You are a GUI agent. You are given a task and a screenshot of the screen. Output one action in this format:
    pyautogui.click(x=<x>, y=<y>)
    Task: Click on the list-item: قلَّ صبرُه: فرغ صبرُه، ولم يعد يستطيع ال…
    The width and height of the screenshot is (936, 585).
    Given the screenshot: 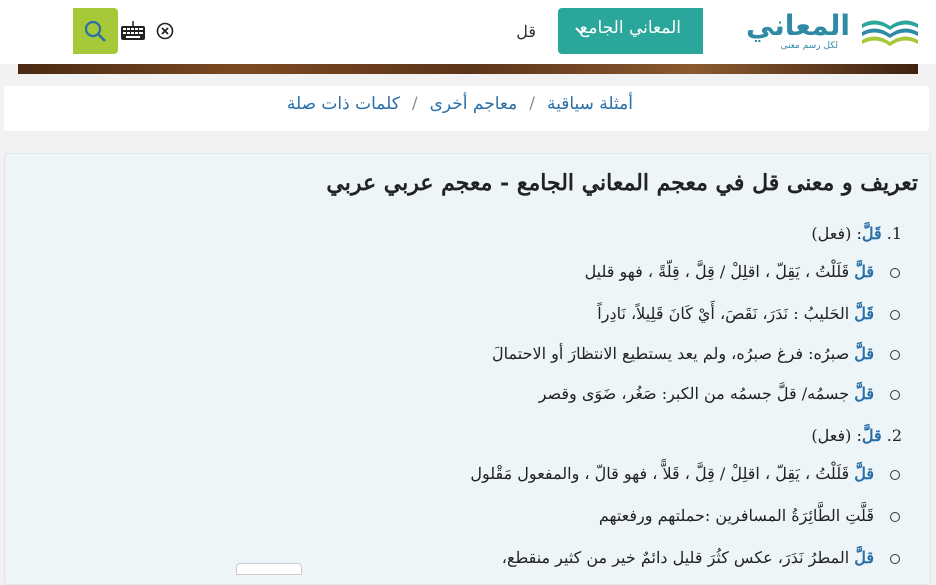 What is the action you would take?
    pyautogui.click(x=683, y=353)
    